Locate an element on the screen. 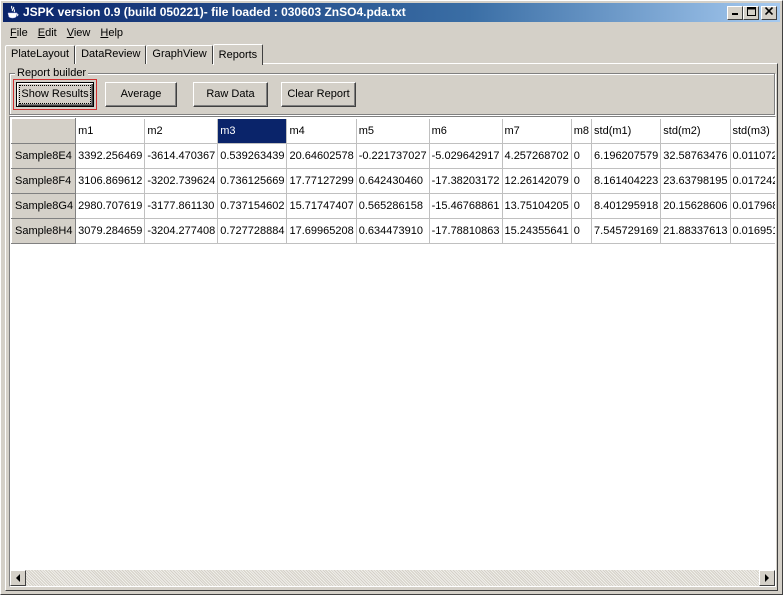  table-cell: 0.736125669 is located at coordinates (252, 181).